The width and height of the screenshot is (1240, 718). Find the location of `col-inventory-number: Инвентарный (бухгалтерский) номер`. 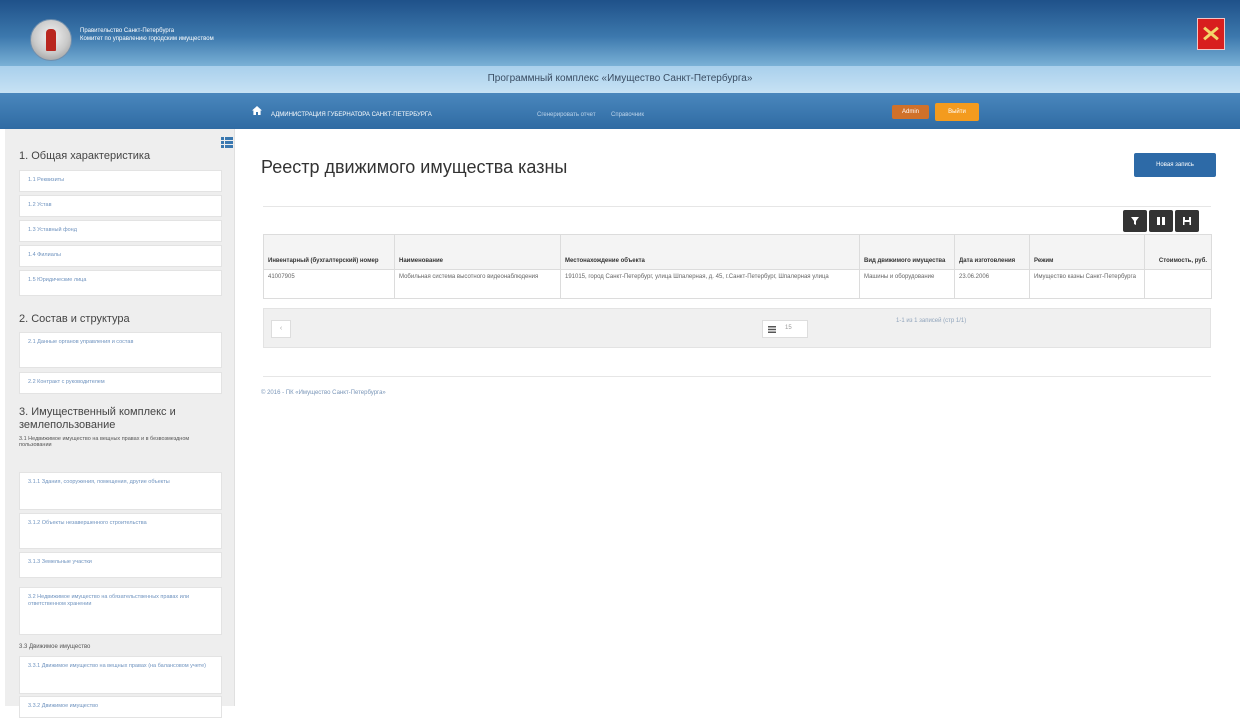

col-inventory-number: Инвентарный (бухгалтерский) номер is located at coordinates (329, 252).